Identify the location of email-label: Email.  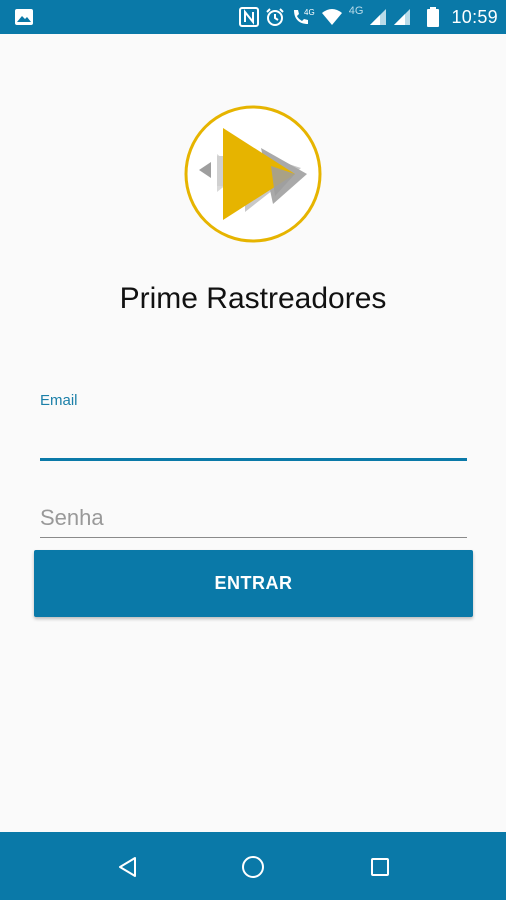
(59, 400).